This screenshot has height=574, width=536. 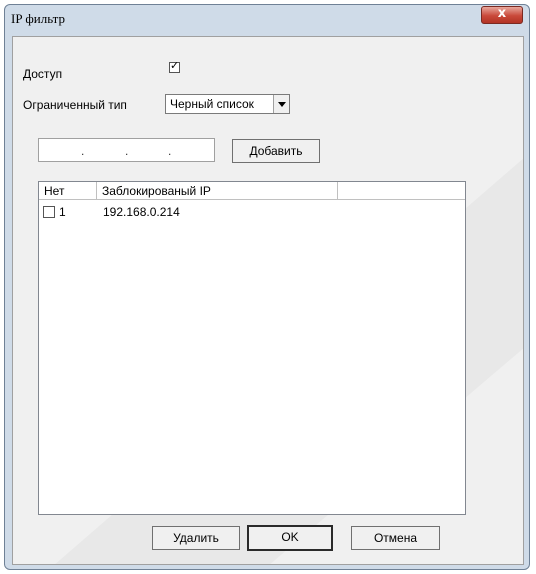 What do you see at coordinates (156, 191) in the screenshot?
I see `column-header-label: Заблокированый IP` at bounding box center [156, 191].